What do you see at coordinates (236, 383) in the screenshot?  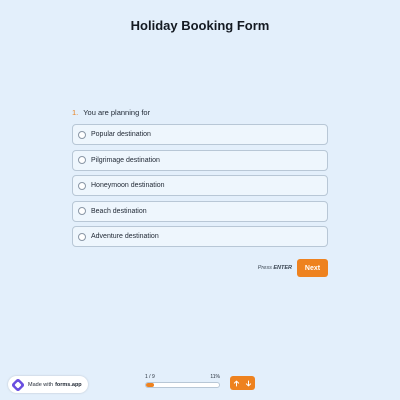 I see `arrow-up-icon` at bounding box center [236, 383].